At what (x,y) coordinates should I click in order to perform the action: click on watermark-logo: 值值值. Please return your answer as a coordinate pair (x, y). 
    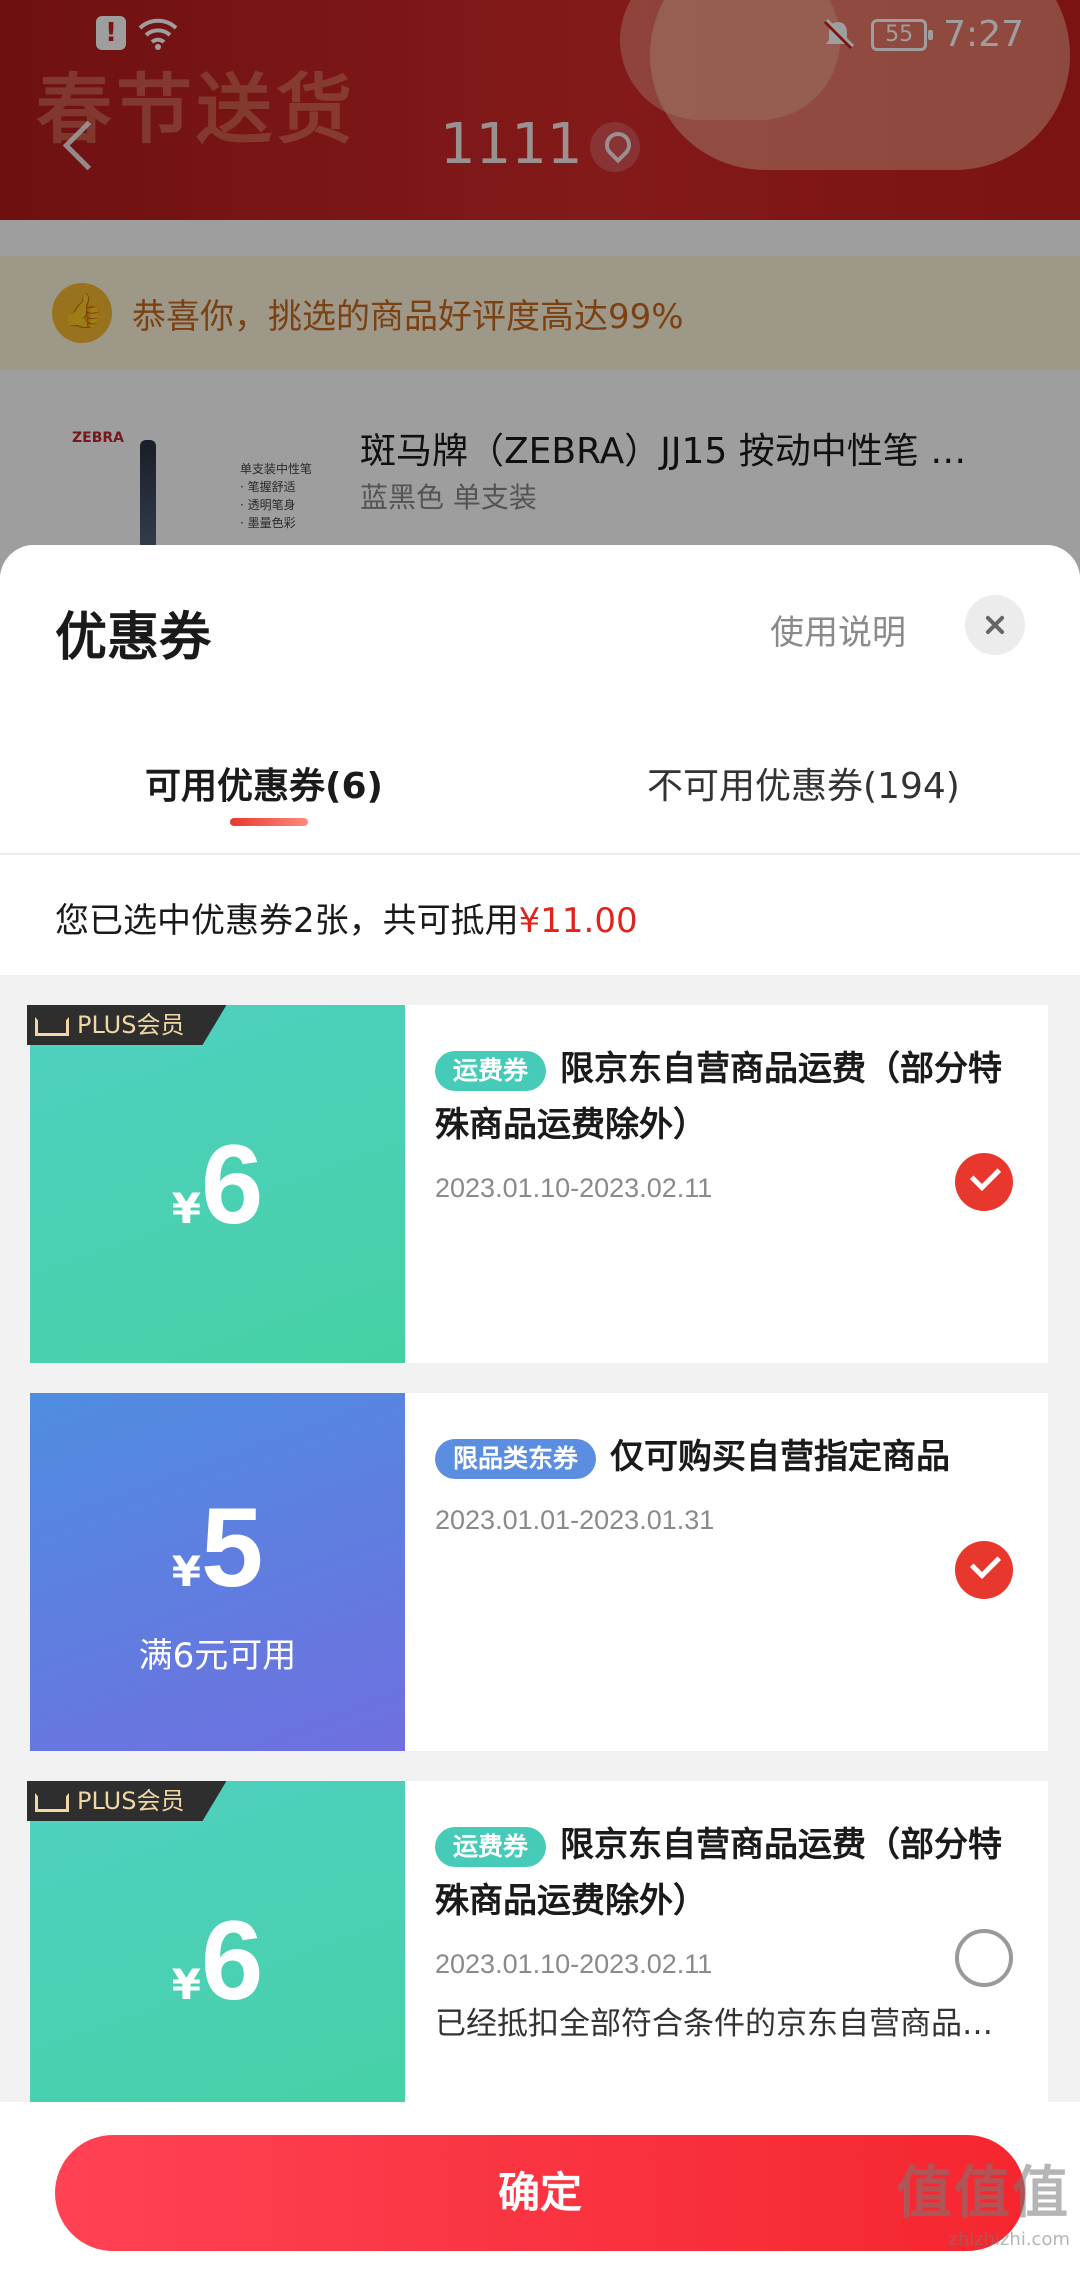
    Looking at the image, I should click on (983, 2193).